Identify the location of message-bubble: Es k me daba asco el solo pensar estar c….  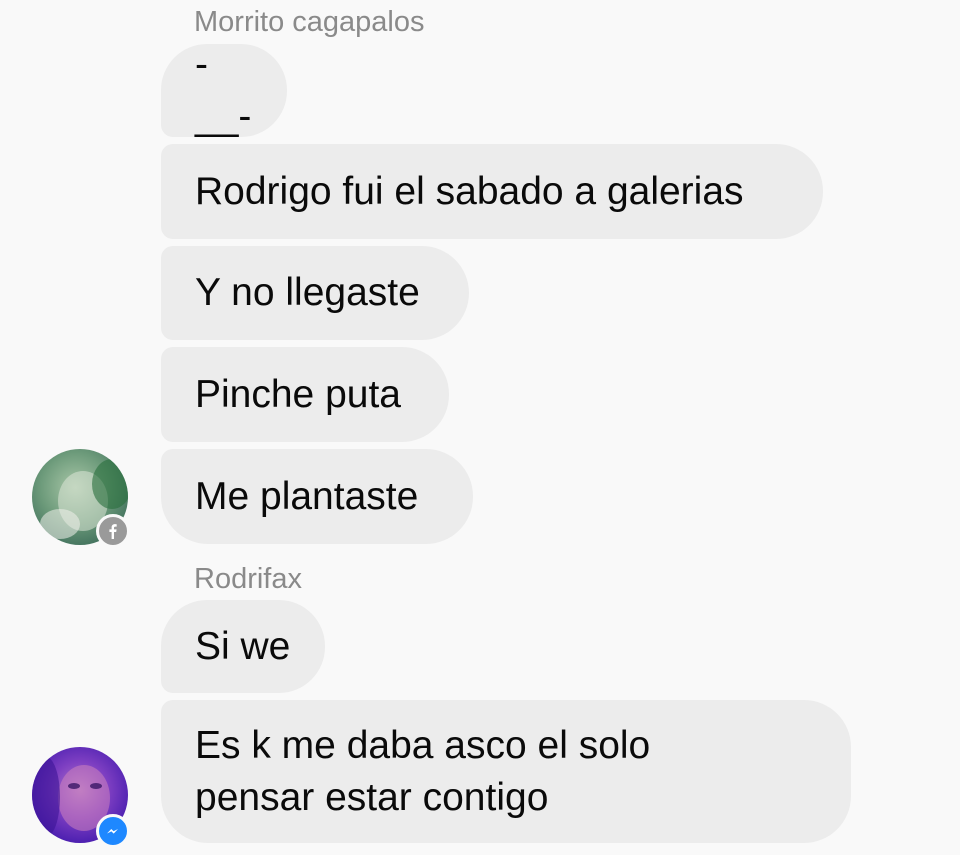
(506, 771).